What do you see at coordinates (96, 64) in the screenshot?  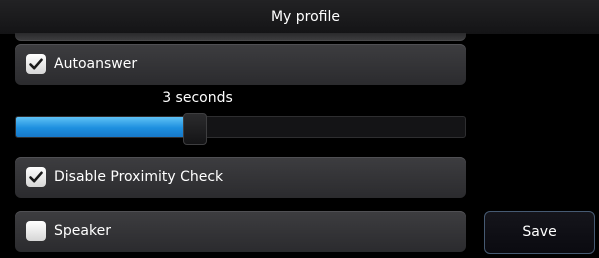 I see `autoanswer-label: Autoanswer` at bounding box center [96, 64].